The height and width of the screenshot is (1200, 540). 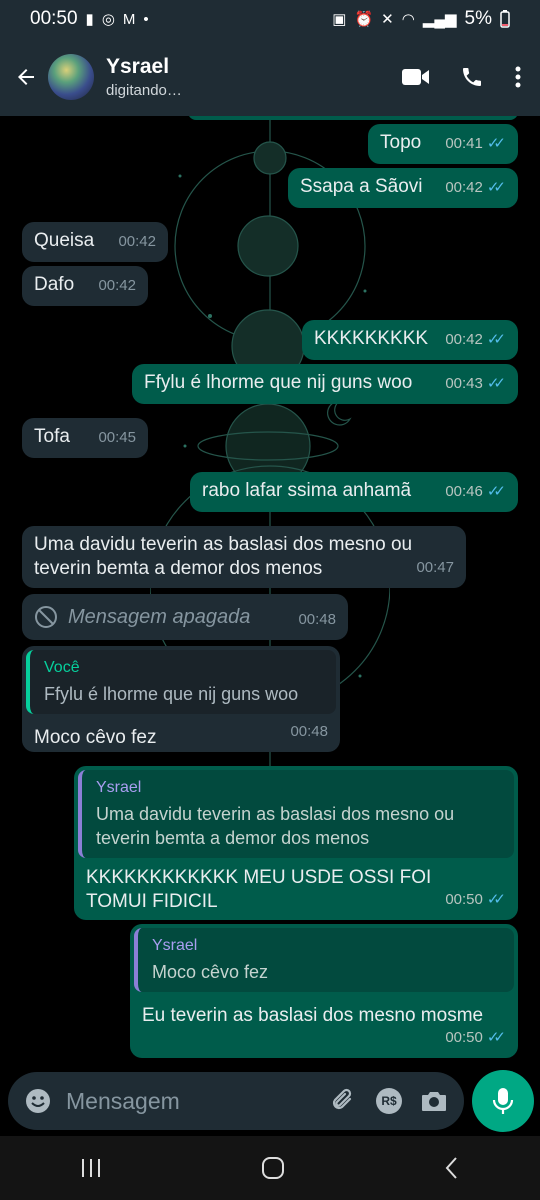 What do you see at coordinates (38, 1101) in the screenshot?
I see `emoji-icon` at bounding box center [38, 1101].